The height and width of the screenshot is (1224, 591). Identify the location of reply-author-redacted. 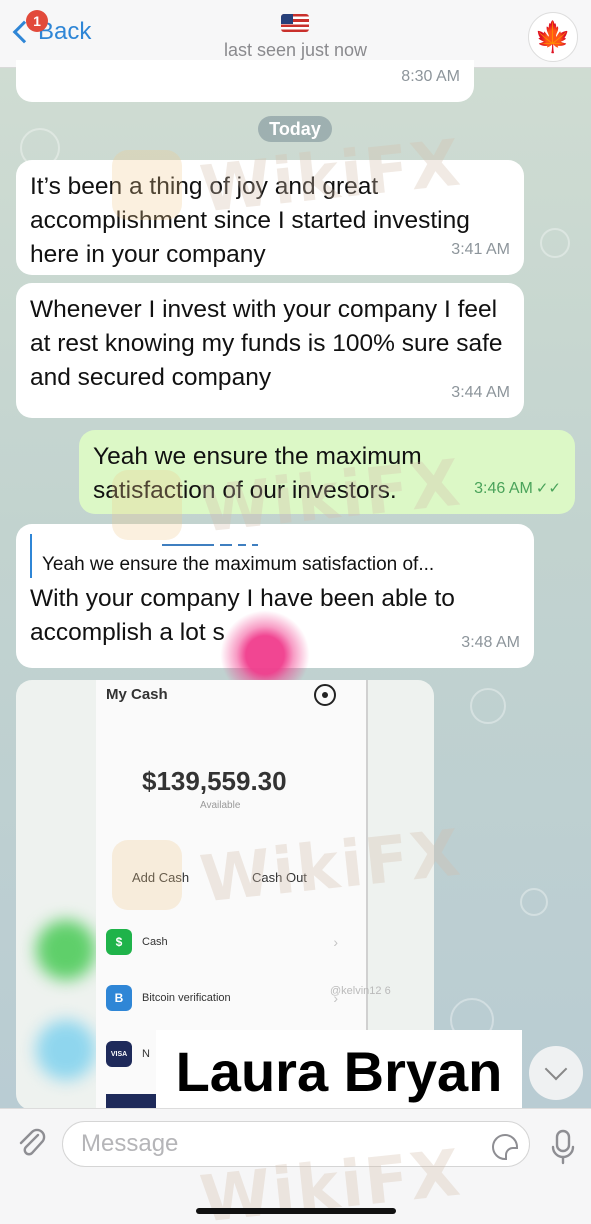
(281, 543).